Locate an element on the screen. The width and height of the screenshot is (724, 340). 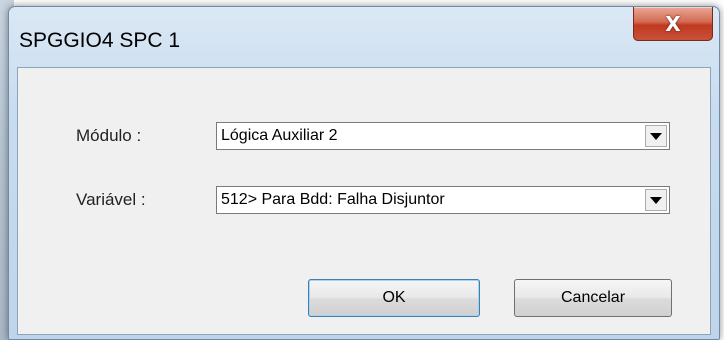
variavel-dropdown-button is located at coordinates (656, 200).